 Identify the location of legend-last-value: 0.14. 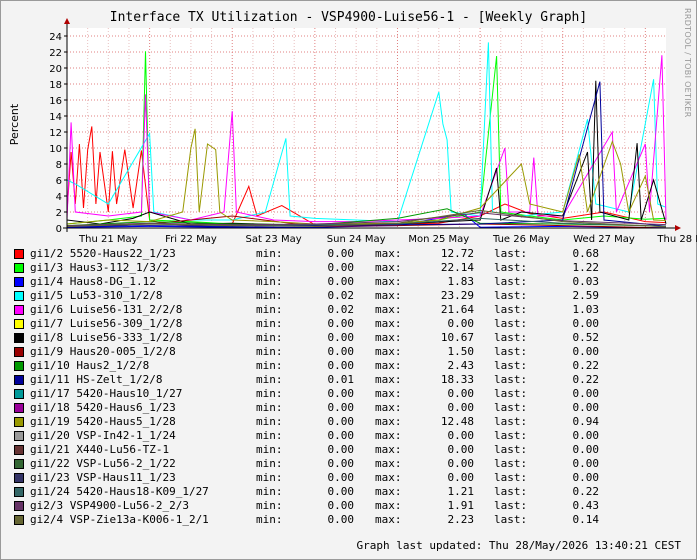
(586, 519).